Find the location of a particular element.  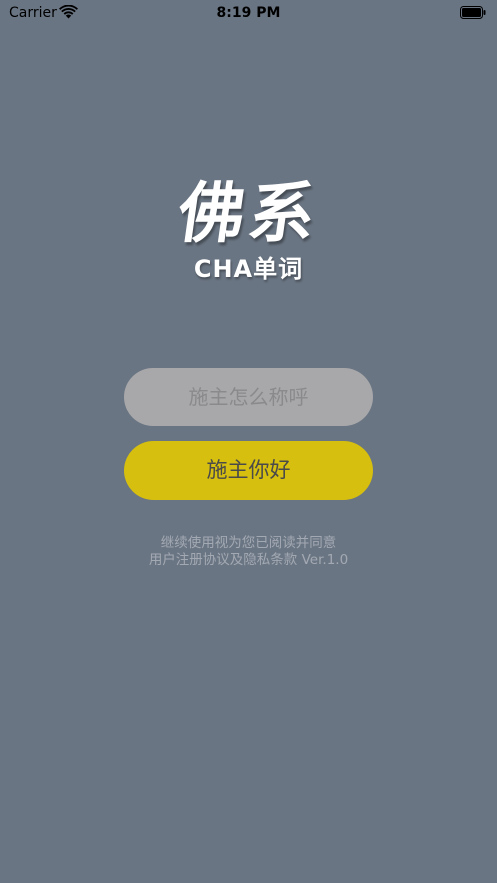

logo-title: 佛系 is located at coordinates (248, 213).